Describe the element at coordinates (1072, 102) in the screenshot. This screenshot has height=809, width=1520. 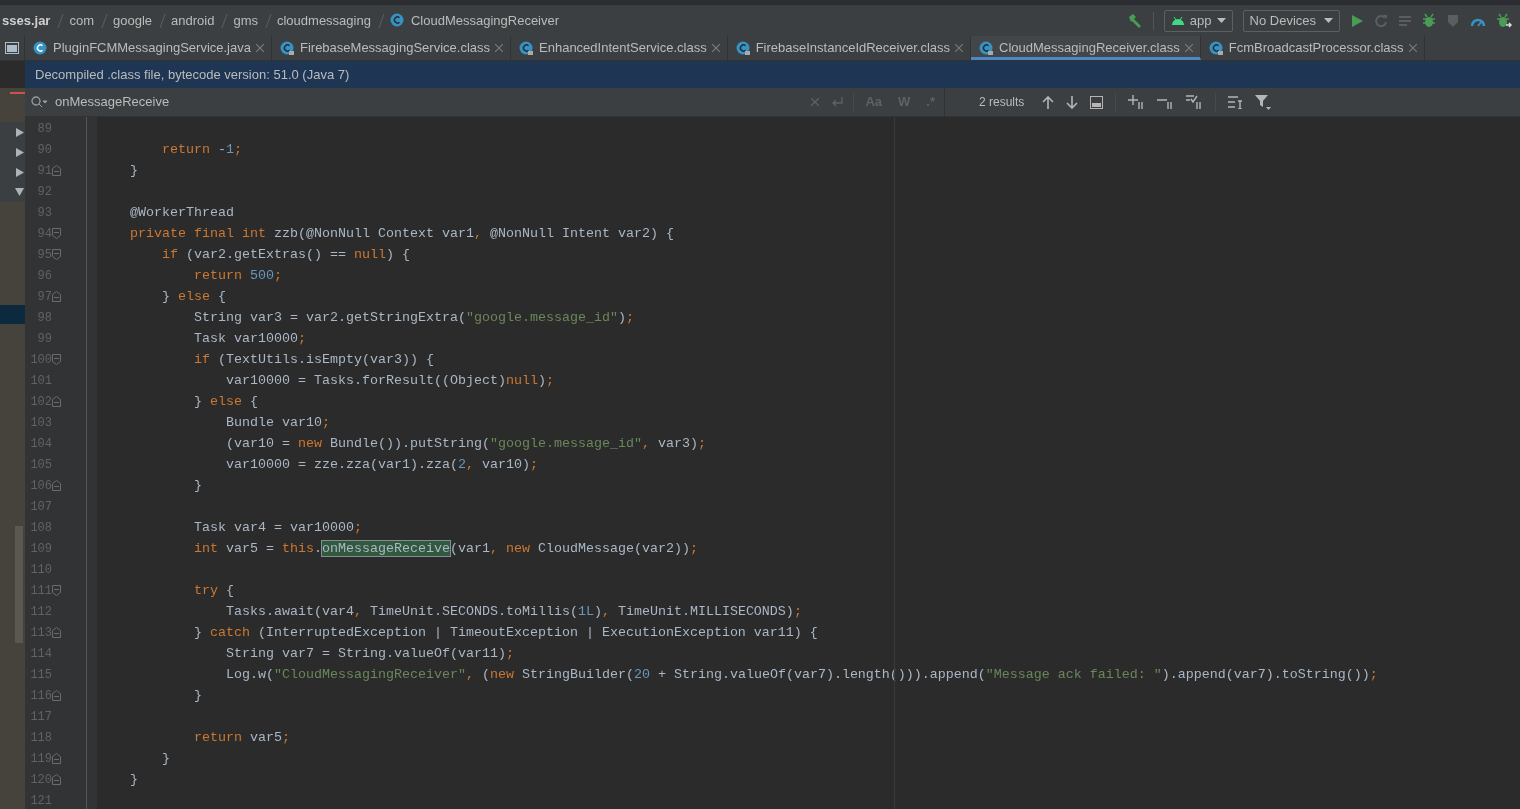
I see `arrow-down-icon` at that location.